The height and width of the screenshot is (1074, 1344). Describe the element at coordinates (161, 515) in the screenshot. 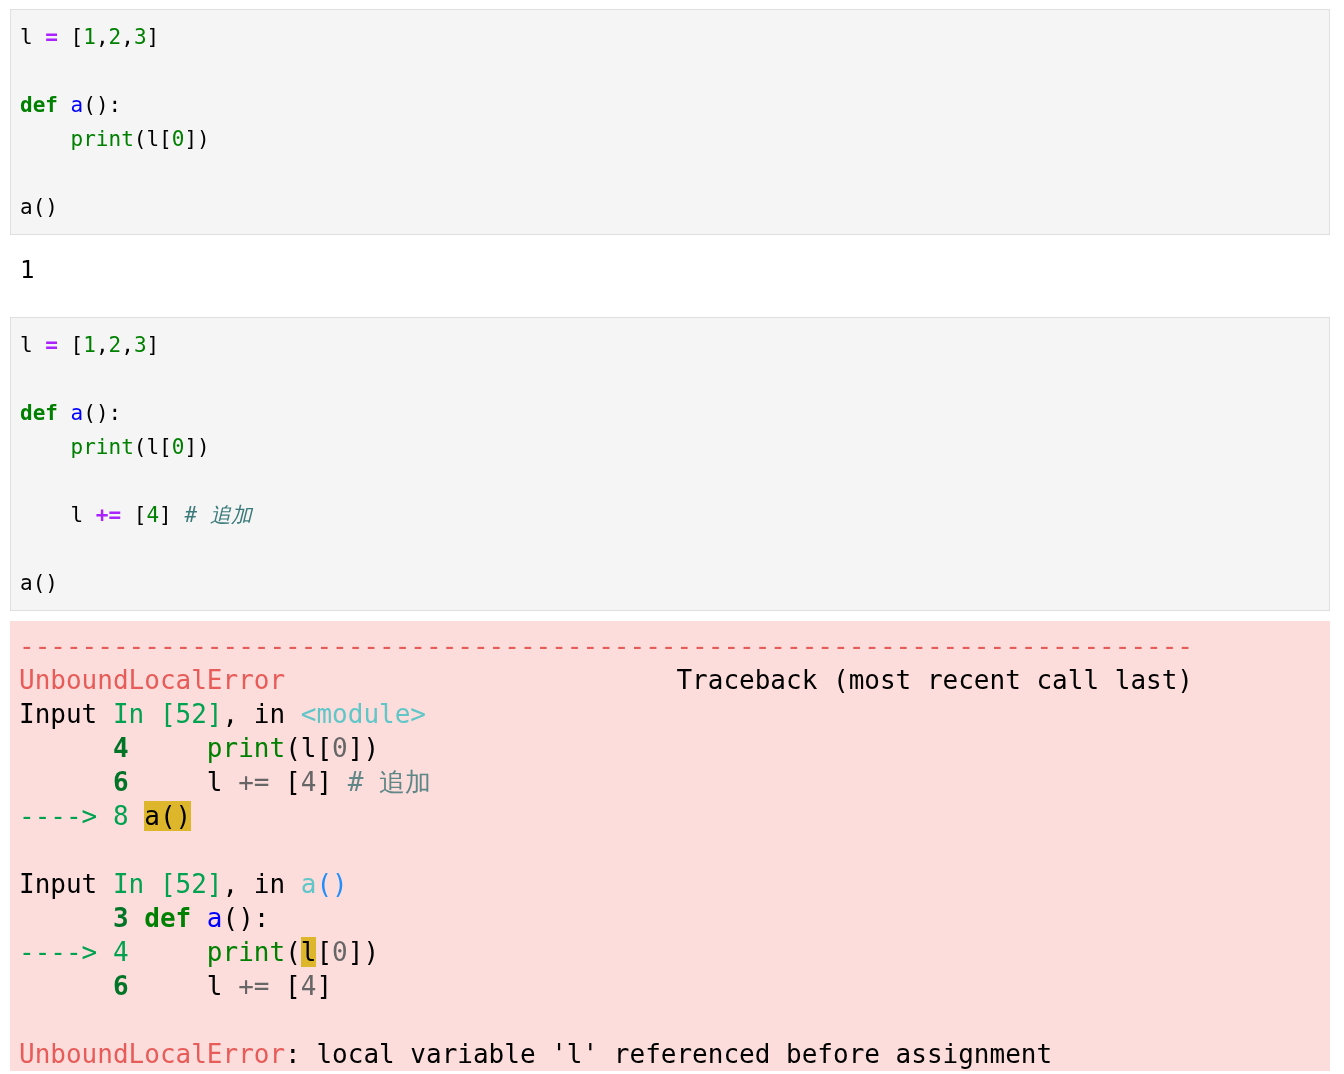

I see `code-line: l += [4] # 追加` at that location.